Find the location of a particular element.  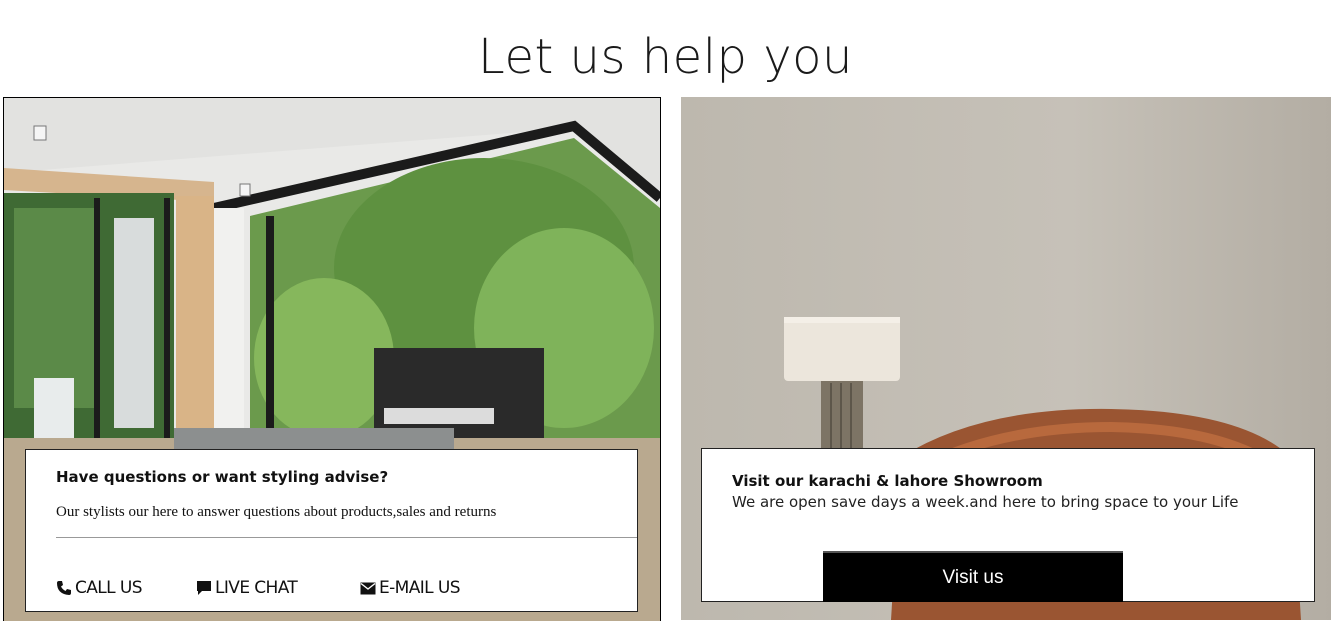

call-us-link: CALL US is located at coordinates (126, 588).